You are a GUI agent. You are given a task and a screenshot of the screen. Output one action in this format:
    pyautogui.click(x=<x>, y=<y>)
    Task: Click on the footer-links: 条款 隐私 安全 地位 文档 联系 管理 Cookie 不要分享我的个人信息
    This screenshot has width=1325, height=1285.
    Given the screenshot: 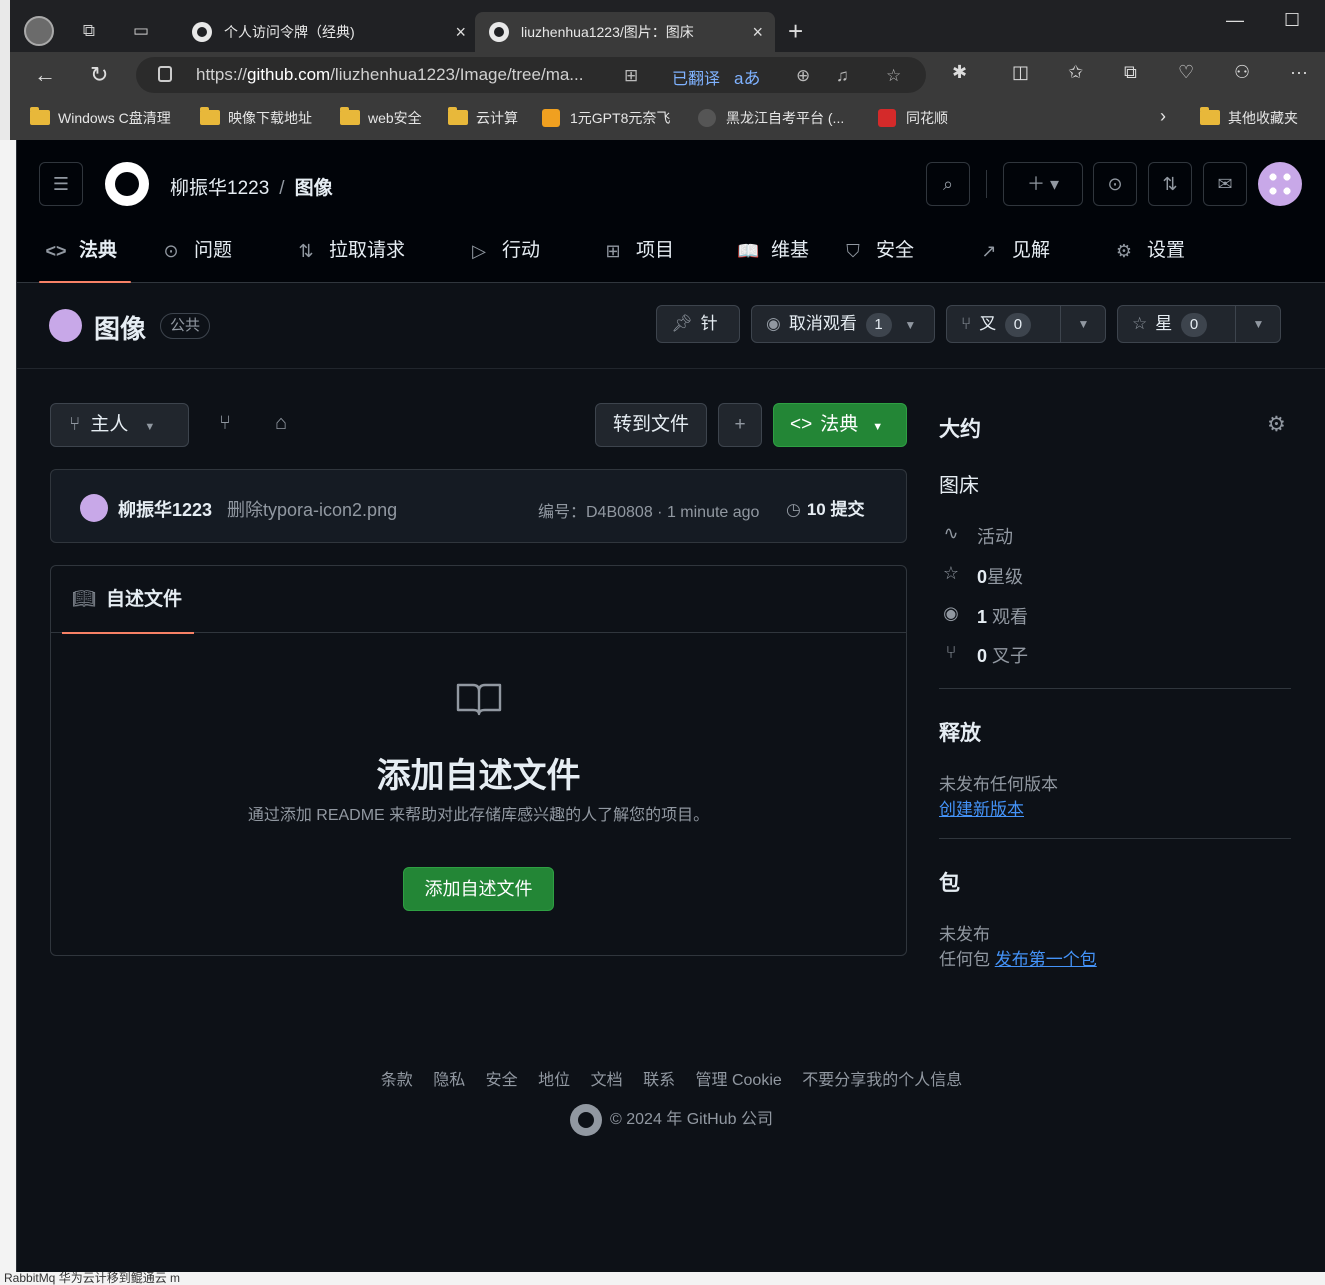 What is the action you would take?
    pyautogui.click(x=671, y=1078)
    